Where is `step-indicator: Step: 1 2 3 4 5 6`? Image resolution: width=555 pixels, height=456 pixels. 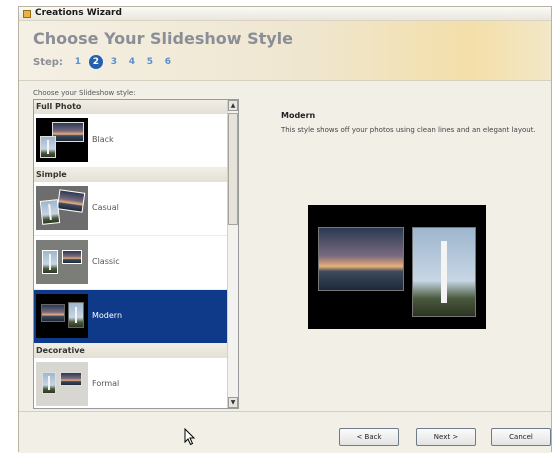
step-indicator: Step: 1 2 3 4 5 6 is located at coordinates (104, 62).